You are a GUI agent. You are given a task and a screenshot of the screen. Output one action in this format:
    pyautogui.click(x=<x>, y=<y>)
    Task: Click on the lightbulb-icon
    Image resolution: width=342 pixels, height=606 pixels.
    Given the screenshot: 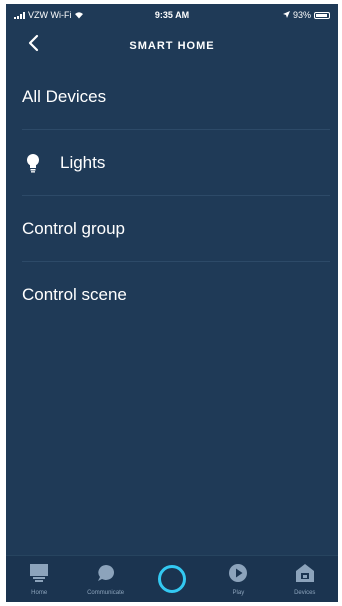 What is the action you would take?
    pyautogui.click(x=33, y=163)
    